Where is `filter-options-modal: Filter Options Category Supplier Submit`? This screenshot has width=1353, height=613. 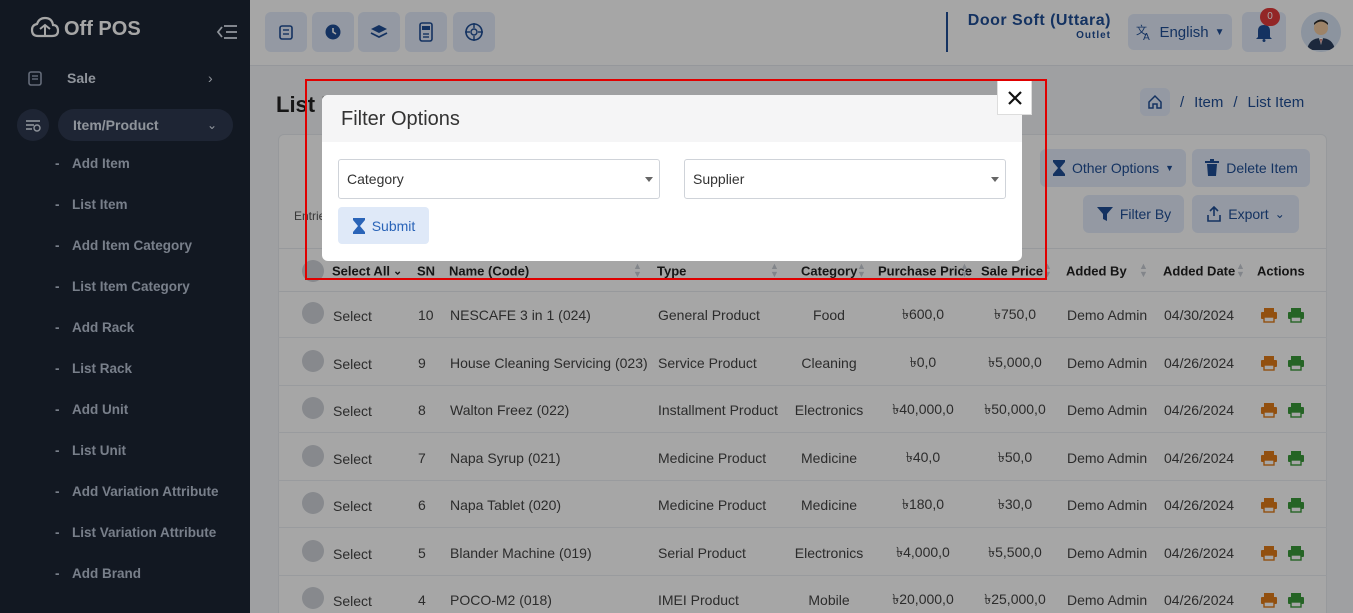 filter-options-modal: Filter Options Category Supplier Submit is located at coordinates (672, 178).